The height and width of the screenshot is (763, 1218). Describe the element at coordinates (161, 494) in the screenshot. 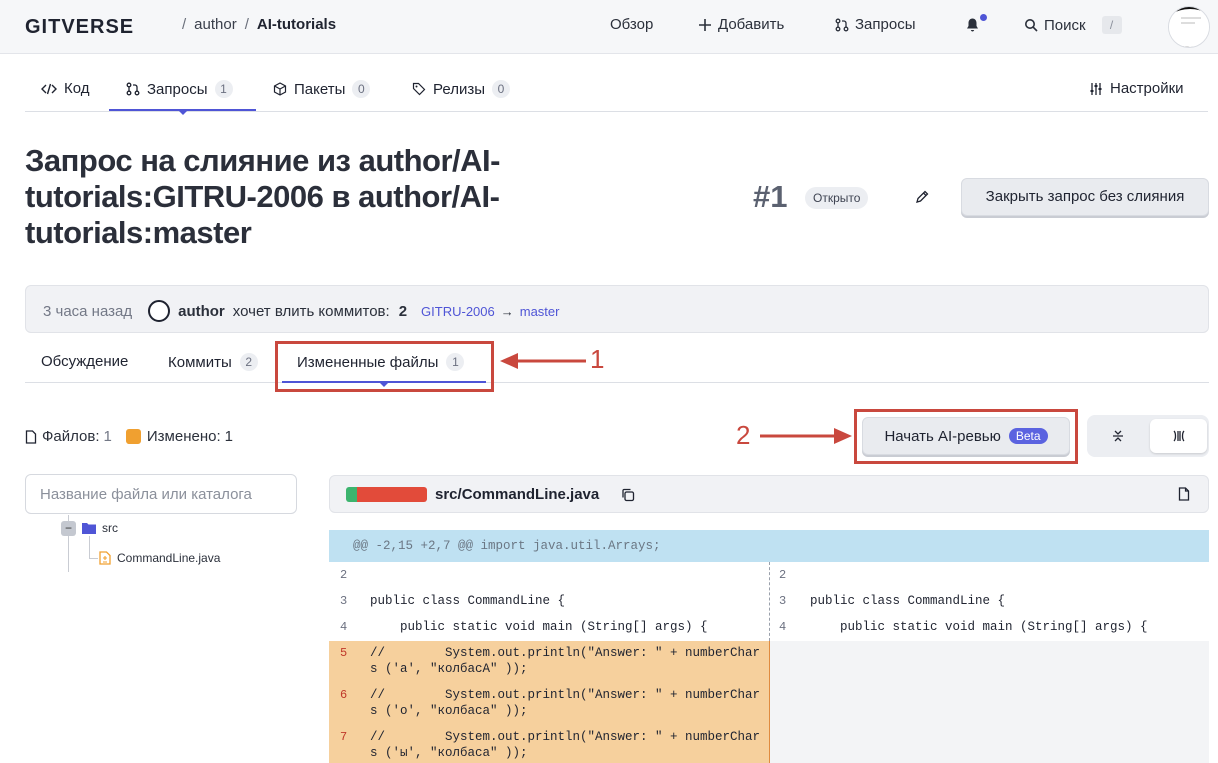

I see `file-search-input` at that location.